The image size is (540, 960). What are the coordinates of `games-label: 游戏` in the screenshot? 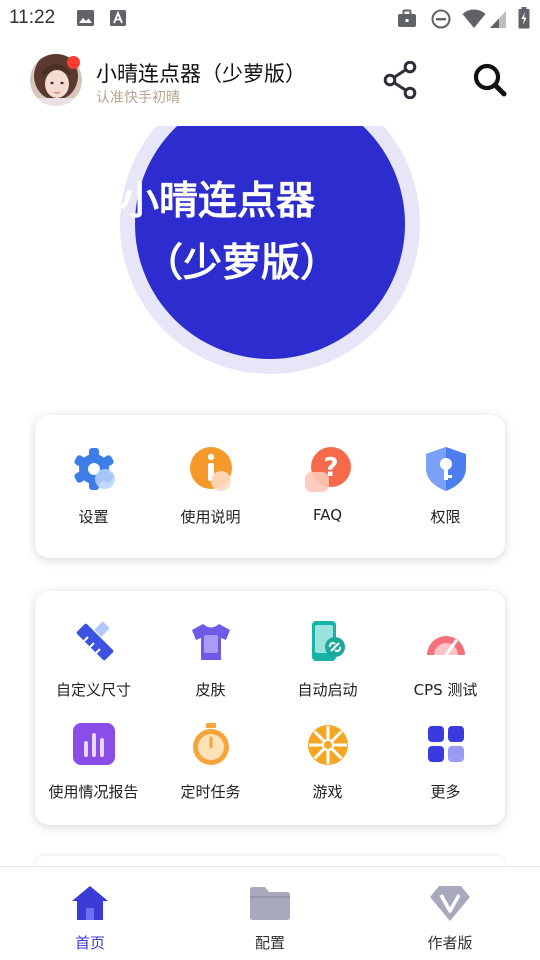 It's located at (327, 792).